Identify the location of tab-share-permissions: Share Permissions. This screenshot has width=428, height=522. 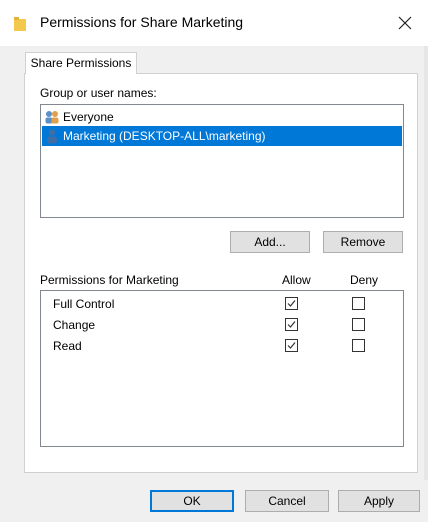
(81, 63).